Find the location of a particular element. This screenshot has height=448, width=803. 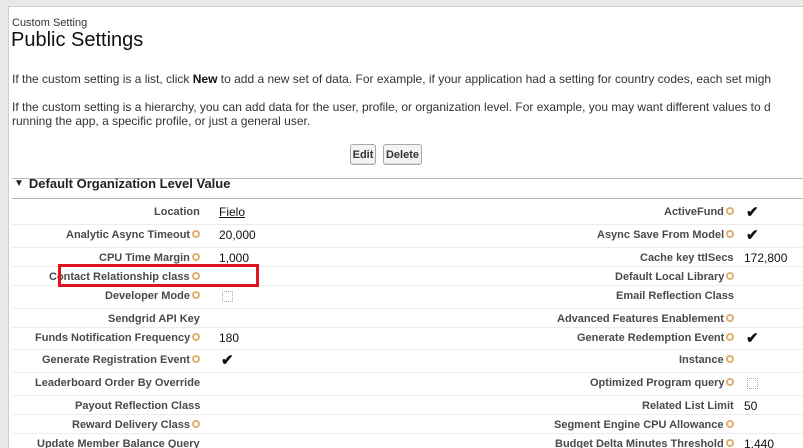

field-label: Payout Reflection Class is located at coordinates (137, 406).